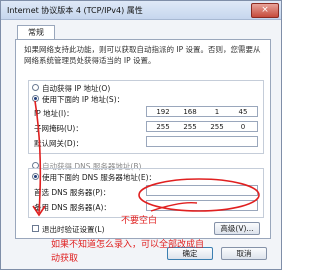 Image resolution: width=320 pixels, height=271 pixels. What do you see at coordinates (128, 245) in the screenshot?
I see `annotation-note-2-line-1: 如果不知道怎么录入，可以全部改成自` at bounding box center [128, 245].